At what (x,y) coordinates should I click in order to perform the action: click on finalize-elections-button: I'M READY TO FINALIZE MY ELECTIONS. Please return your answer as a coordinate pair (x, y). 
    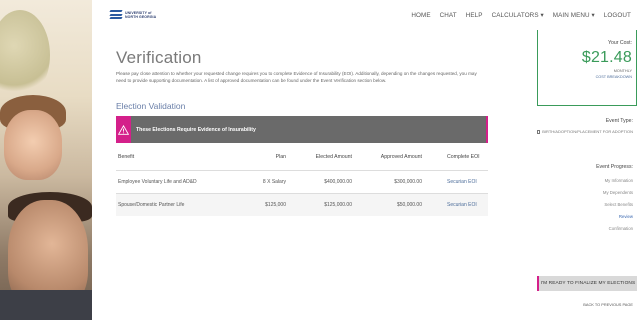
    Looking at the image, I should click on (587, 283).